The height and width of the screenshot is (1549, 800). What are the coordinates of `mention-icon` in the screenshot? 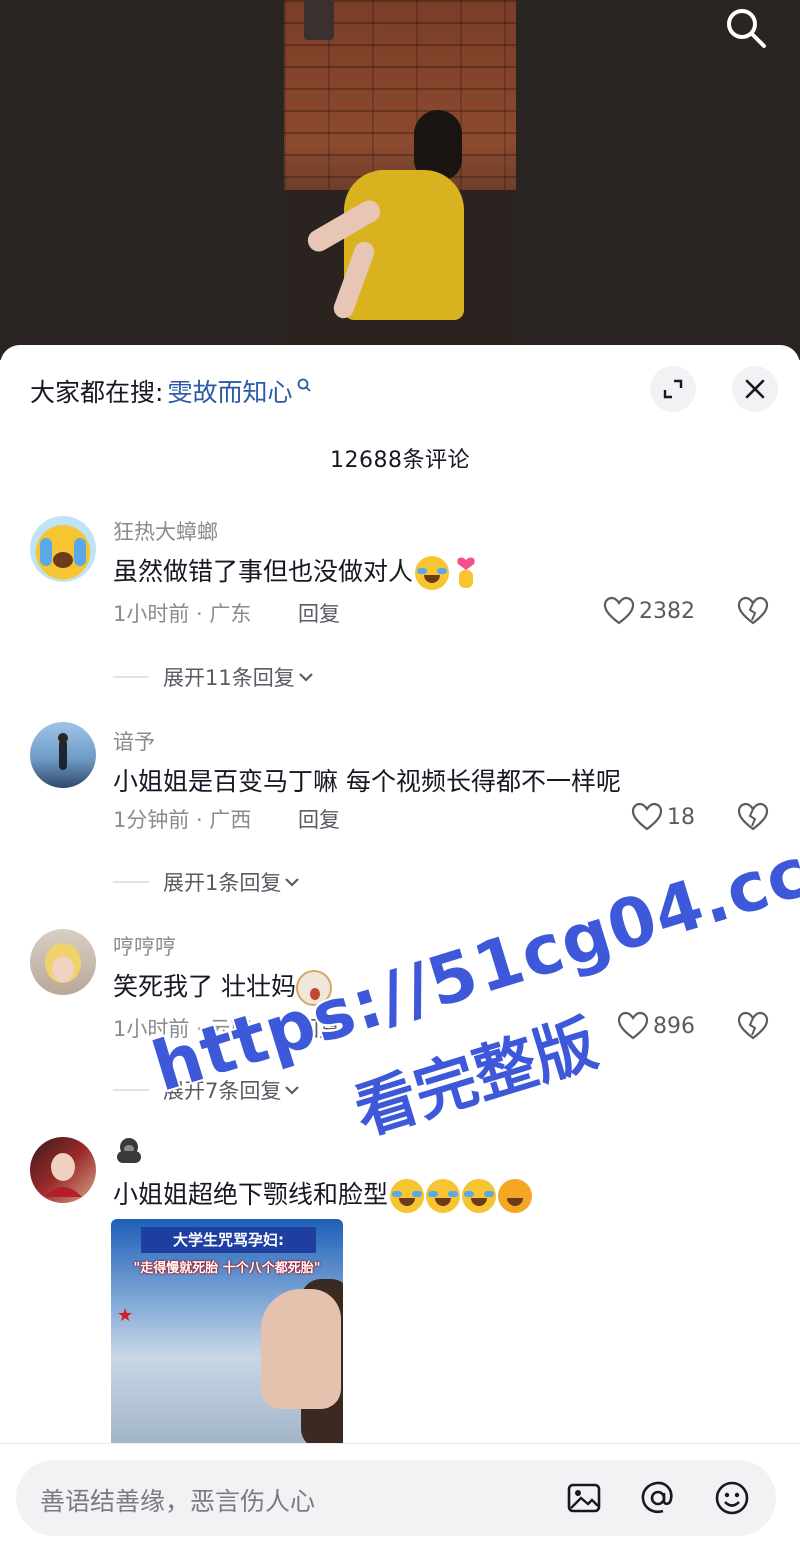 It's located at (658, 1498).